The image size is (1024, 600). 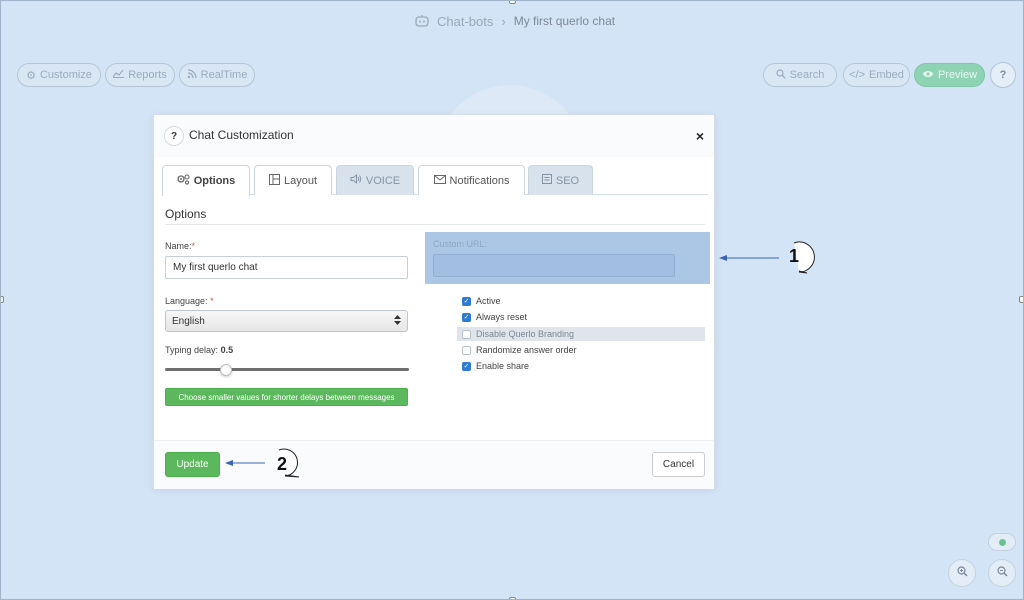 I want to click on checkbox-row: ✓ Enable share, so click(x=495, y=366).